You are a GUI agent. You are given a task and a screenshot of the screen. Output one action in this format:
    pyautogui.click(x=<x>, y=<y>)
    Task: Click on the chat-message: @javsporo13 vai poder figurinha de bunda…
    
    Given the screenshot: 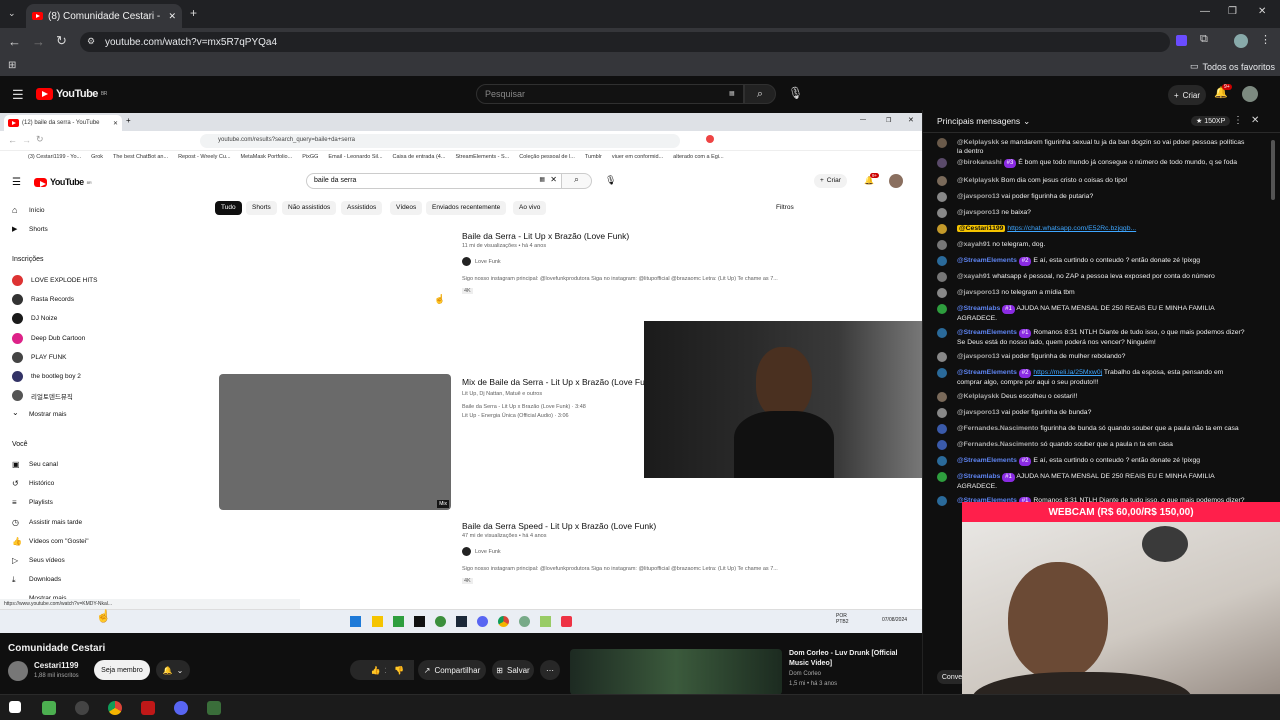 What is the action you would take?
    pyautogui.click(x=1093, y=413)
    